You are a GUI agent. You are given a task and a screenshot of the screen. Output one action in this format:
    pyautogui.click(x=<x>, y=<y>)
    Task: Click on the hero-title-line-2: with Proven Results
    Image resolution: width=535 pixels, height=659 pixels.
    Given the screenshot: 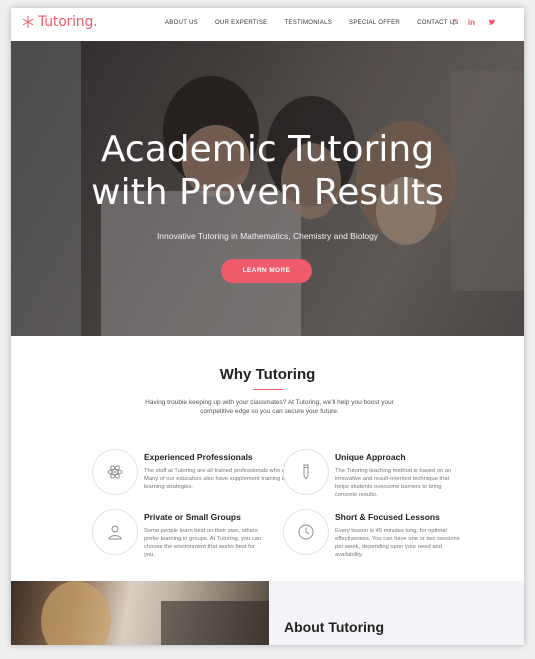 What is the action you would take?
    pyautogui.click(x=267, y=192)
    